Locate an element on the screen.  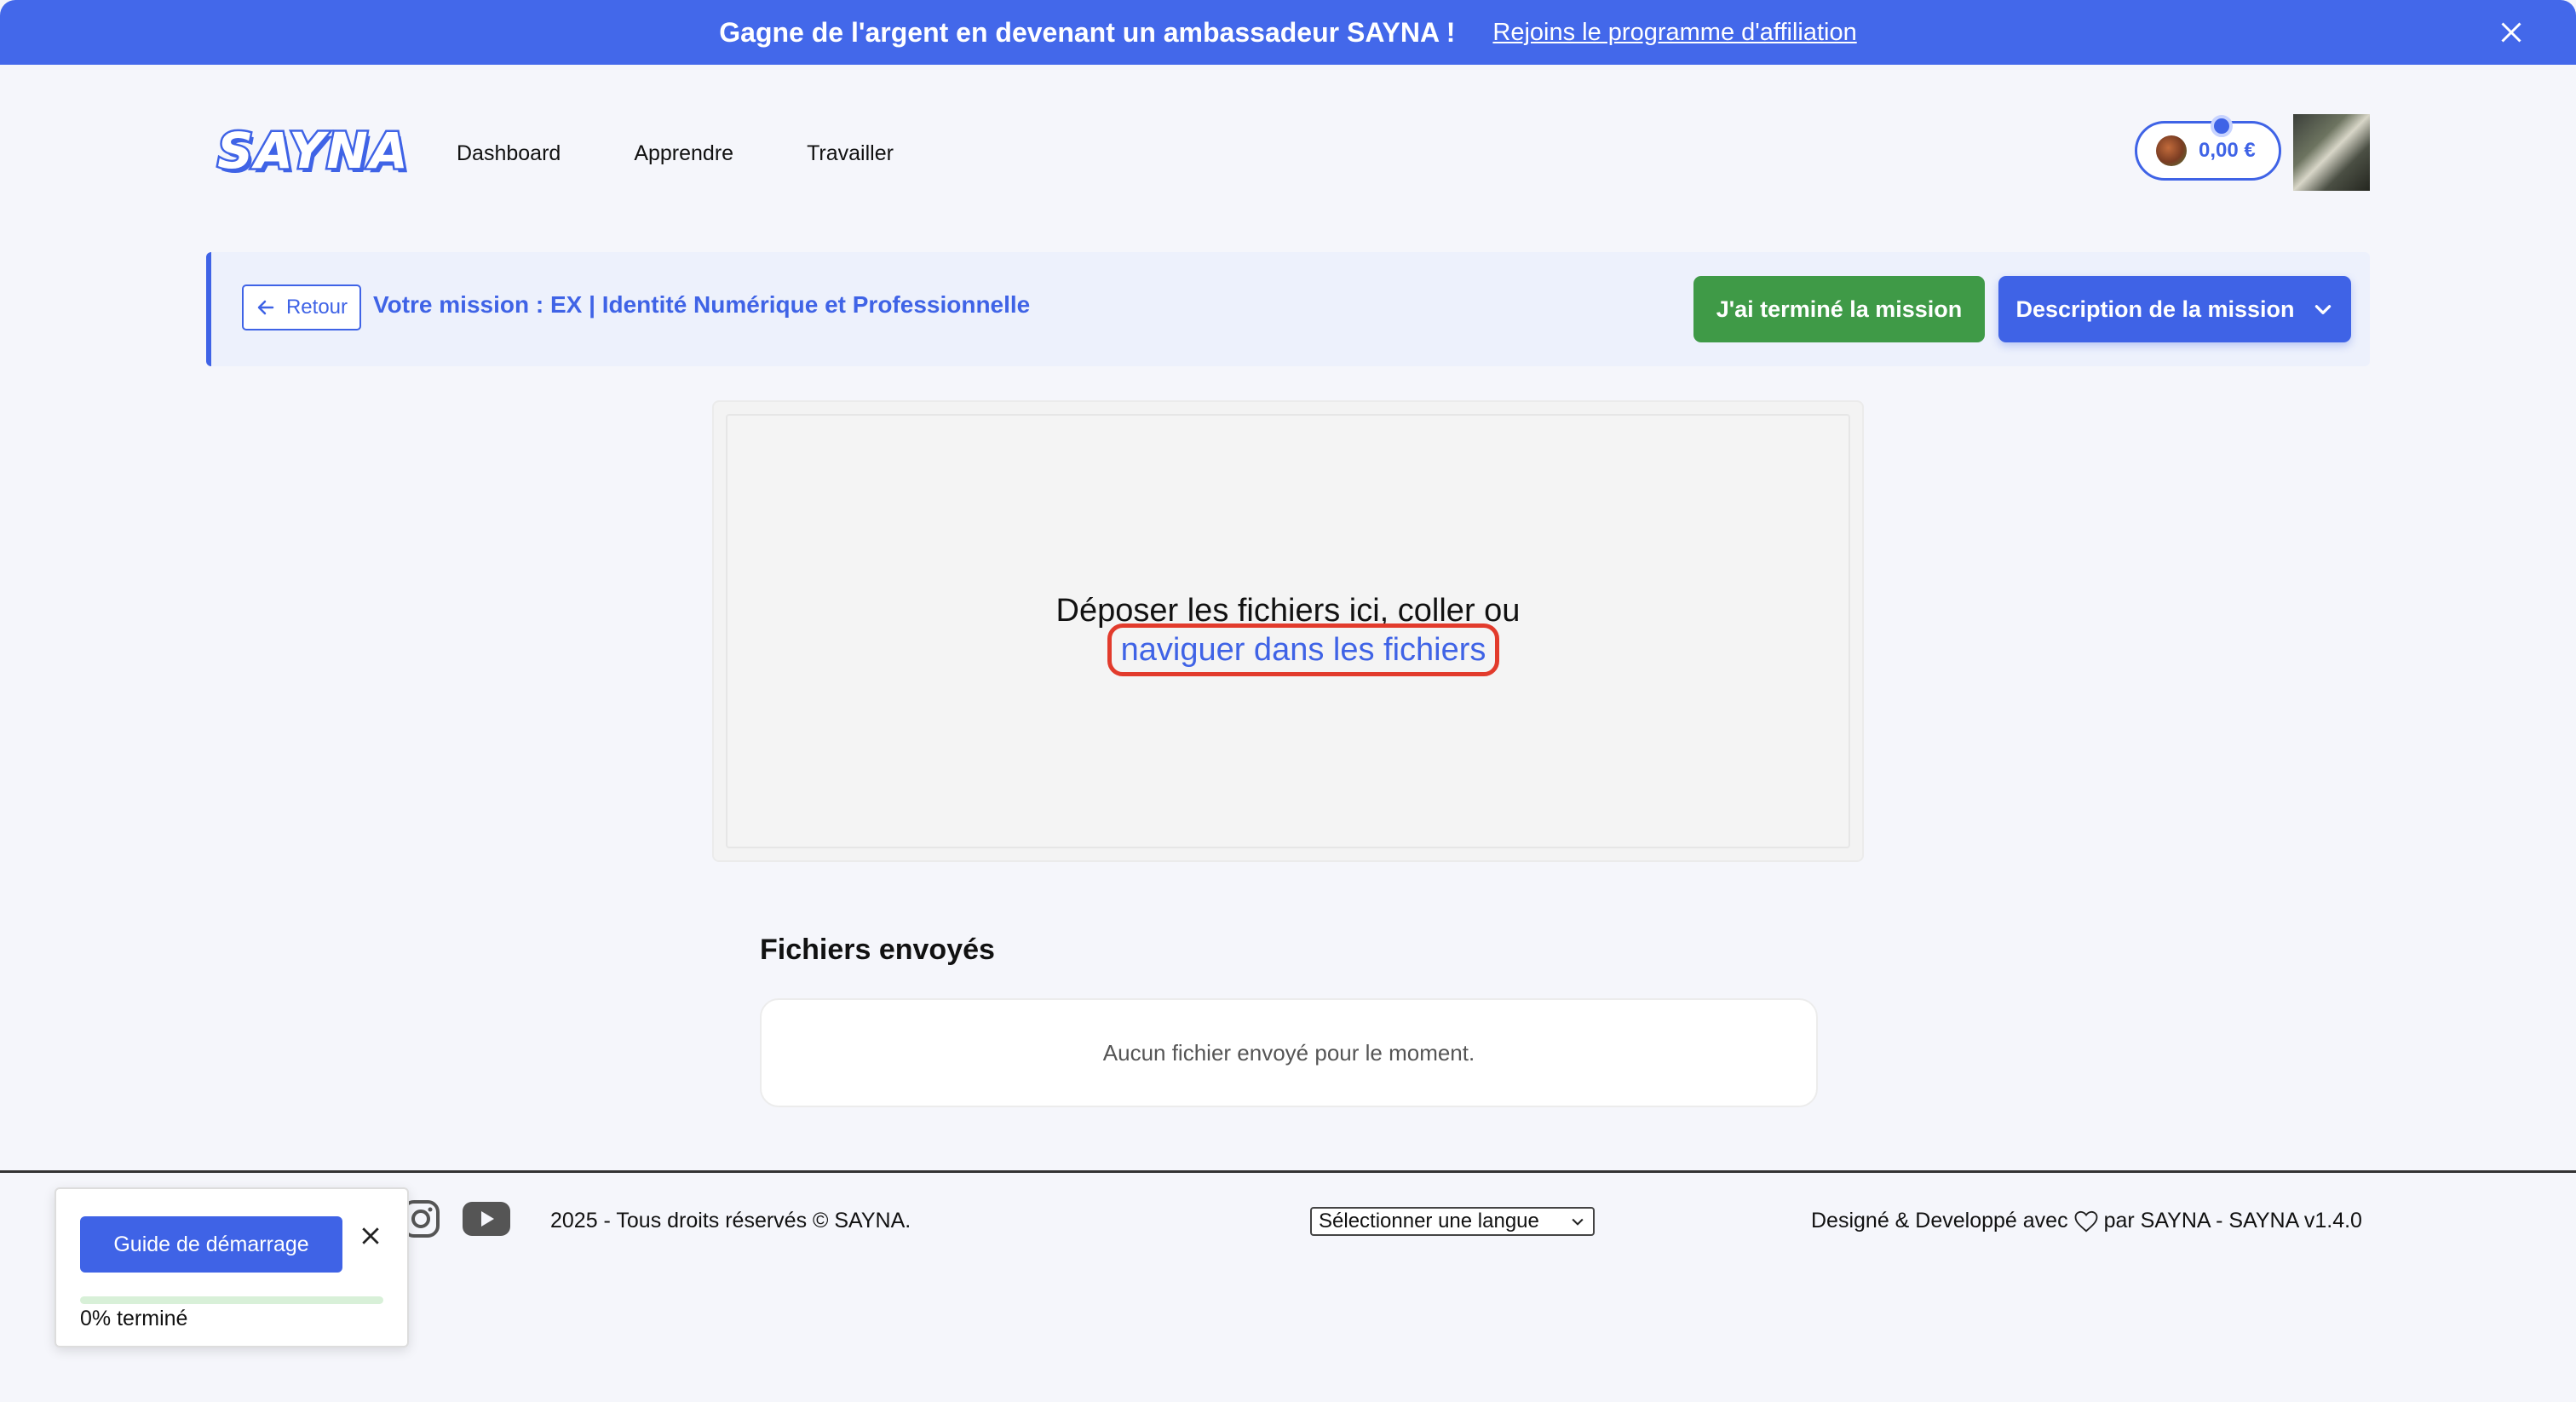
heart-icon is located at coordinates (2086, 1221).